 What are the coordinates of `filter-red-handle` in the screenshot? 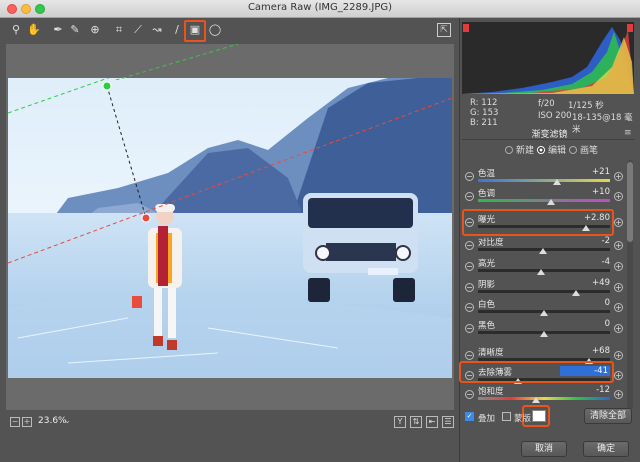 It's located at (146, 218).